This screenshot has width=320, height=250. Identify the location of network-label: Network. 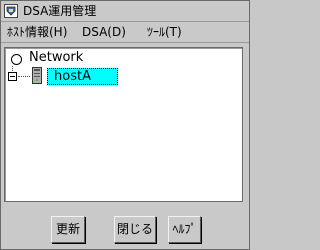
(56, 57).